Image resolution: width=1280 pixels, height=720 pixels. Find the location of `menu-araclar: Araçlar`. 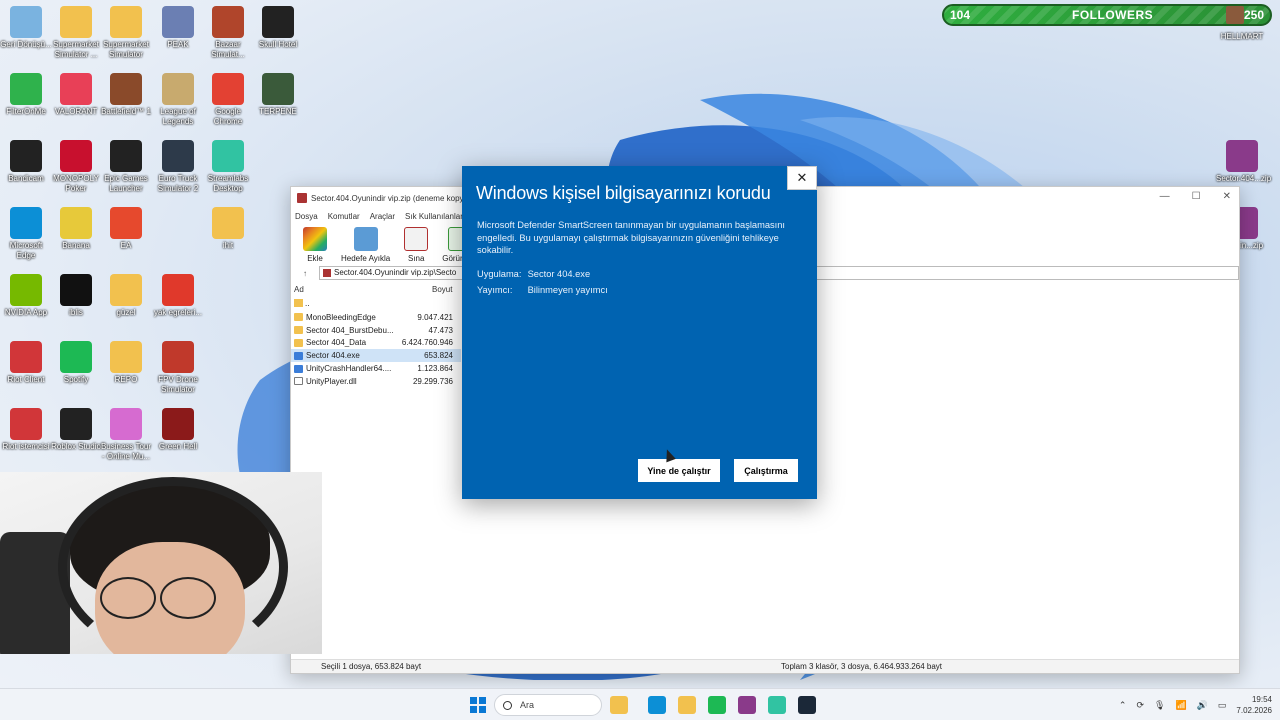

menu-araclar: Araçlar is located at coordinates (382, 216).